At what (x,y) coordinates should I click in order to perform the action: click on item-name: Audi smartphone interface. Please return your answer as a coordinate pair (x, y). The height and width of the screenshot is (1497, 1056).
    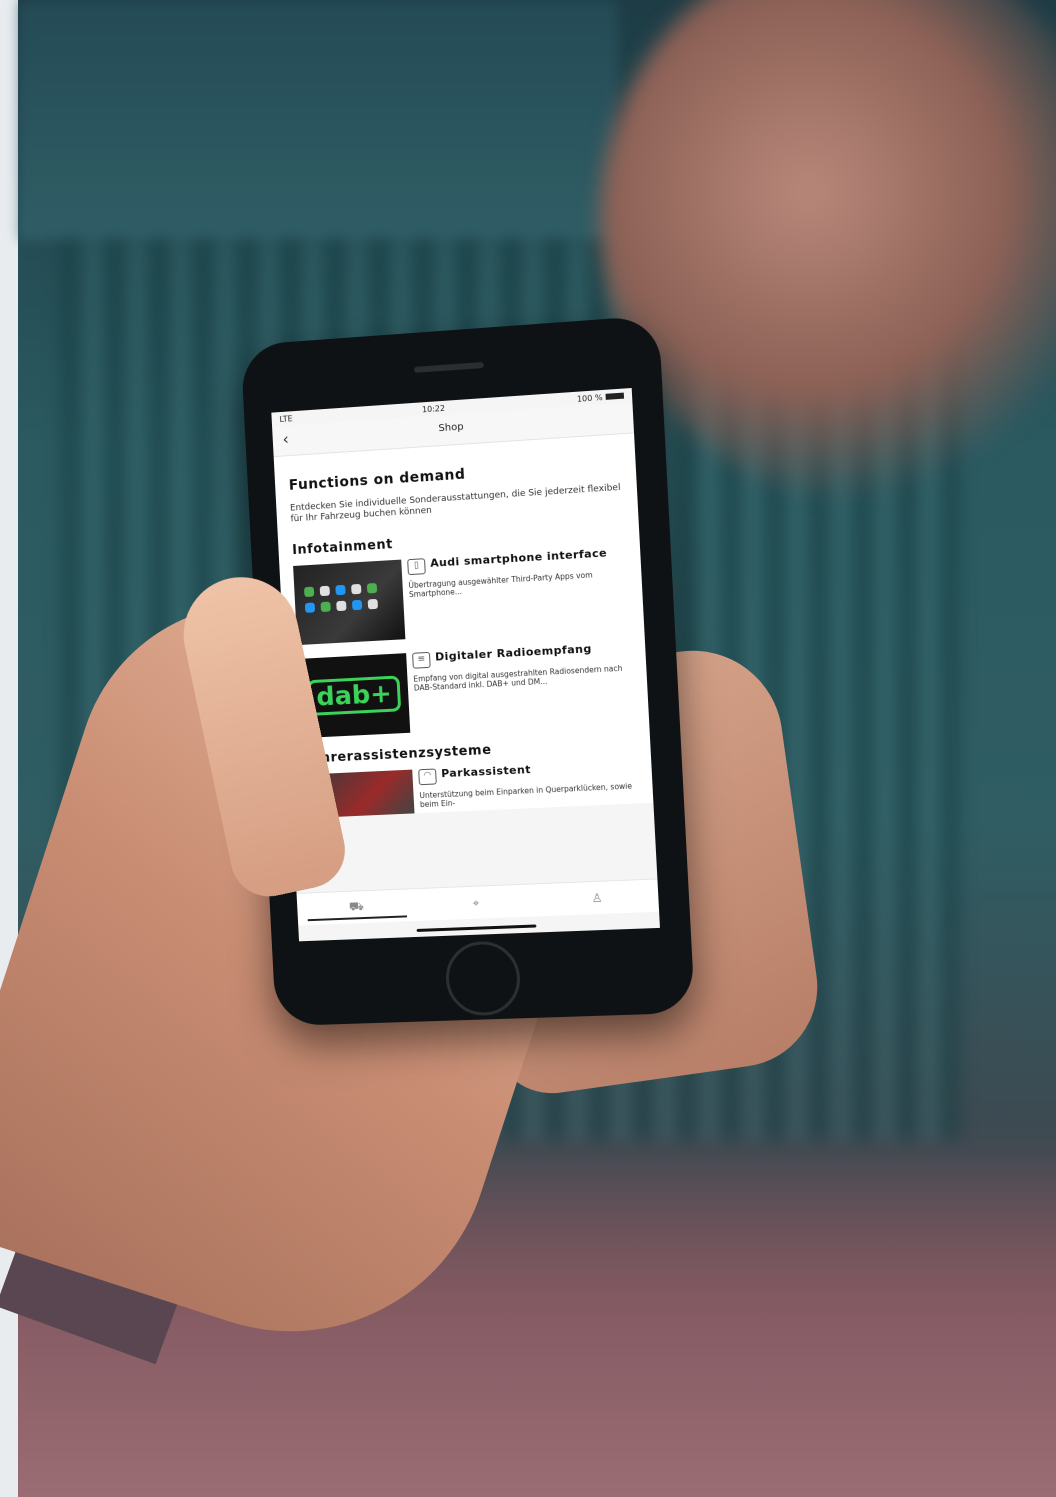
    Looking at the image, I should click on (518, 558).